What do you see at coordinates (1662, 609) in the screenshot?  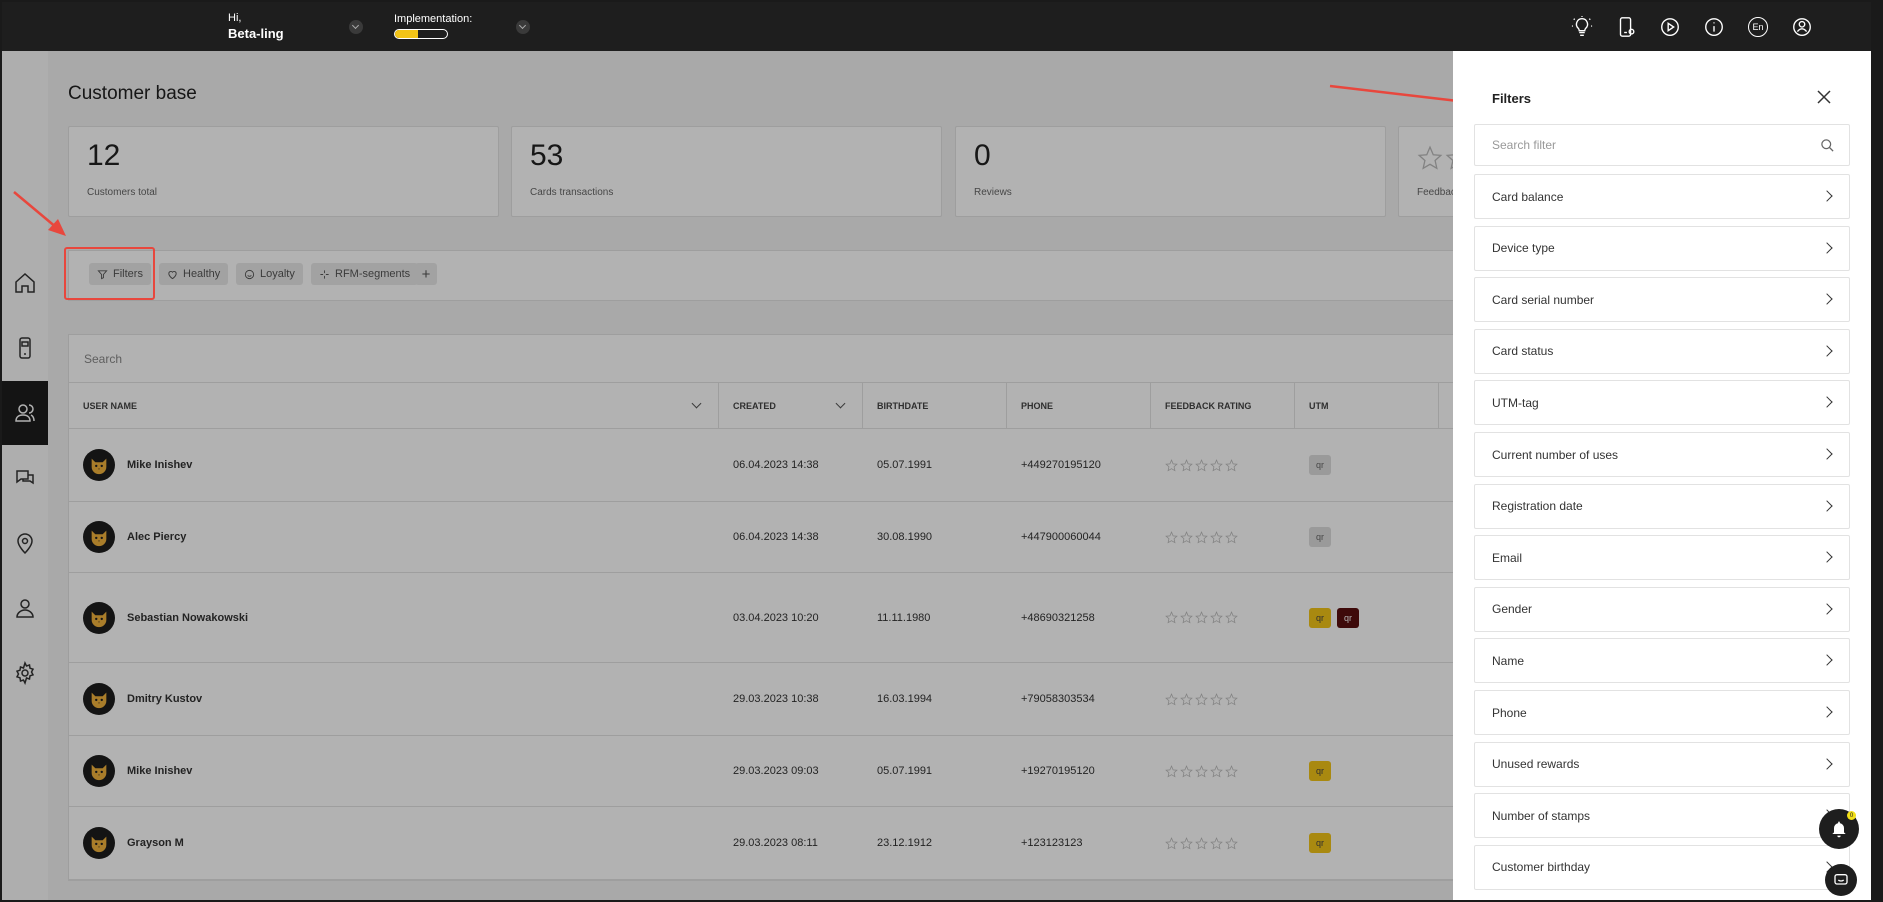 I see `filter-item: Gender` at bounding box center [1662, 609].